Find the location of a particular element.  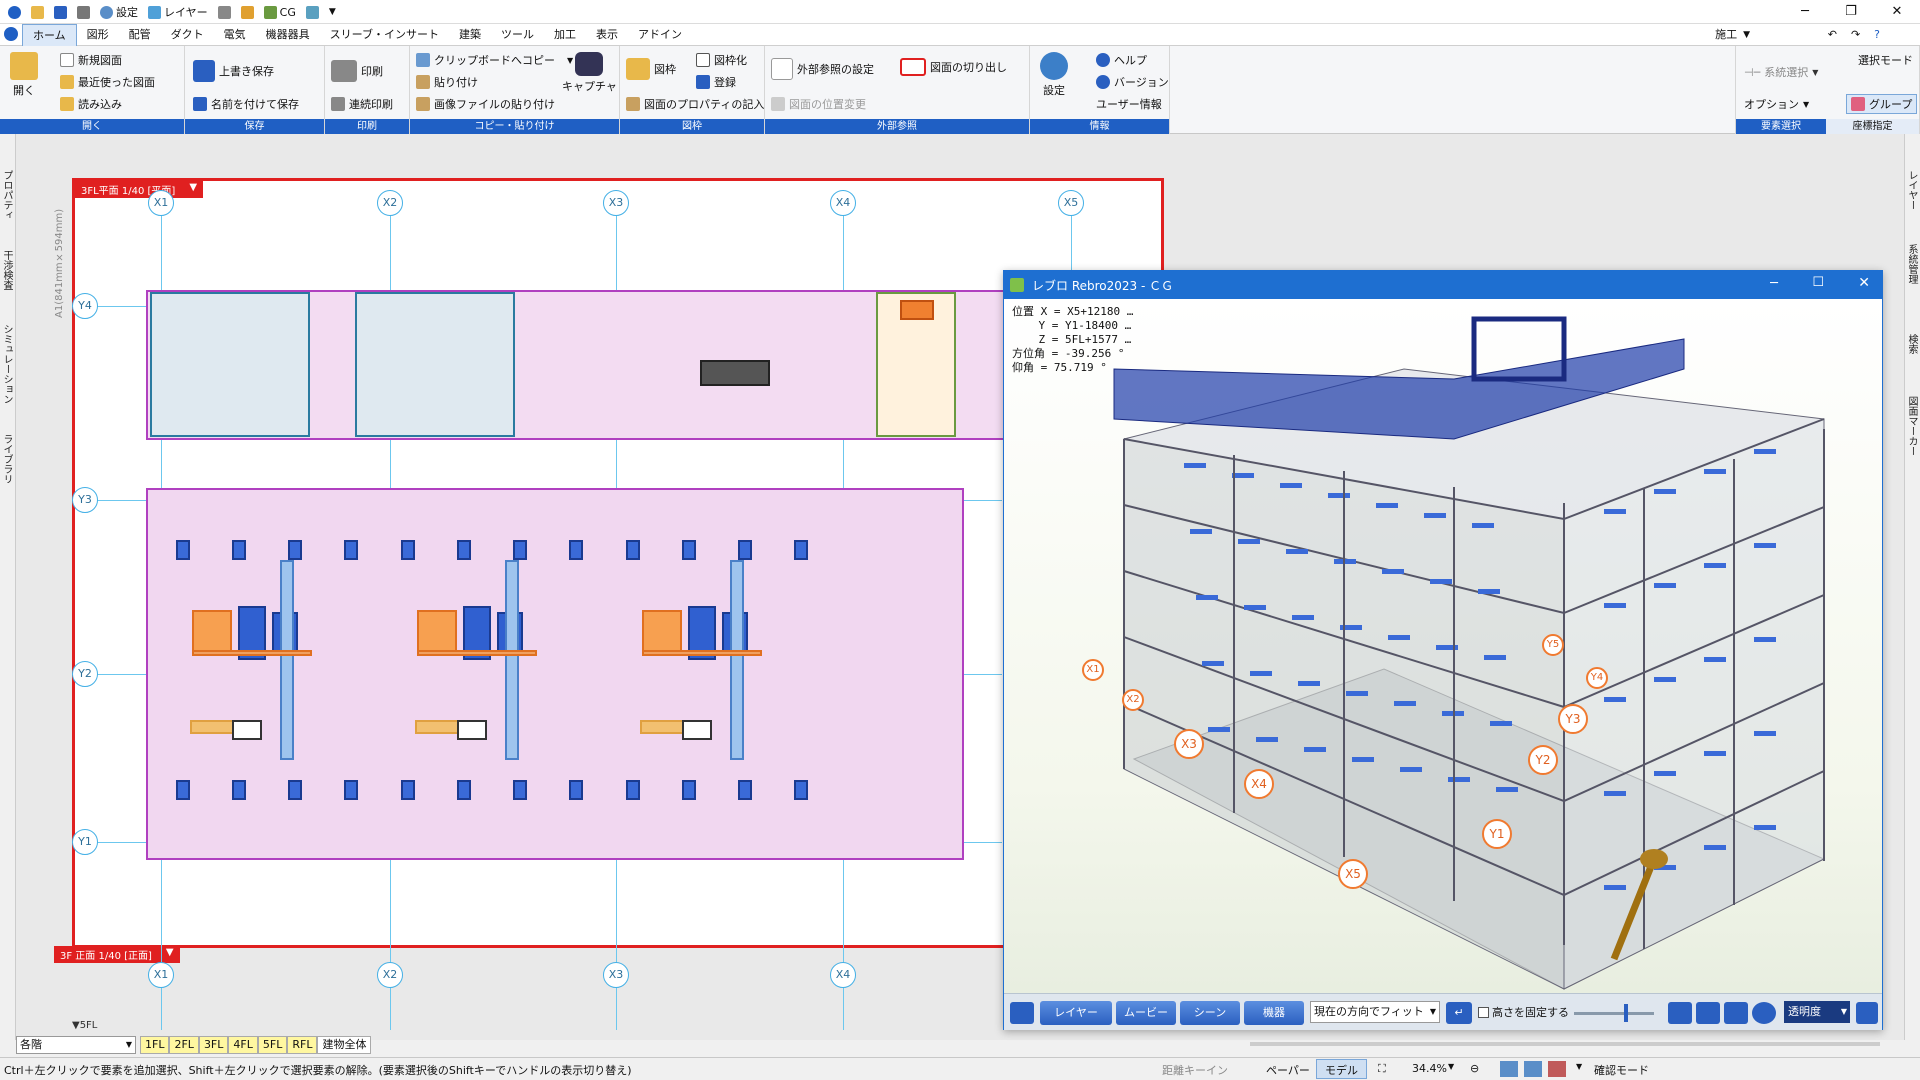

height-slider is located at coordinates (1614, 1013).